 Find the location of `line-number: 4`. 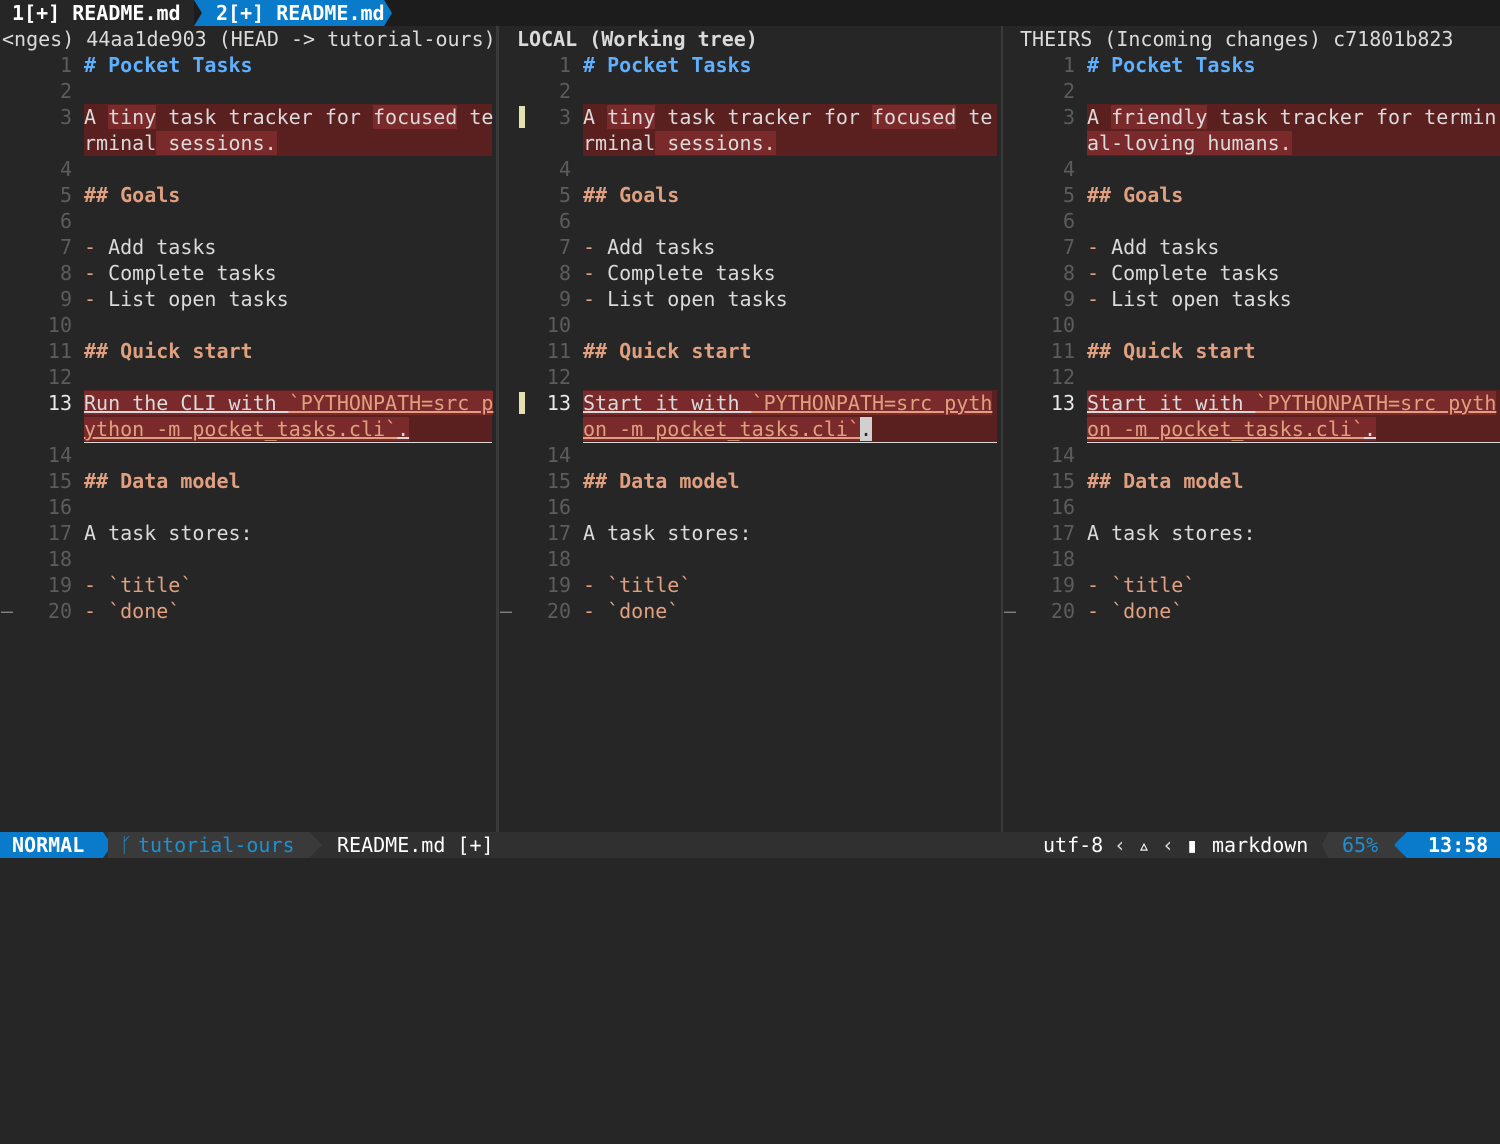

line-number: 4 is located at coordinates (1068, 169).